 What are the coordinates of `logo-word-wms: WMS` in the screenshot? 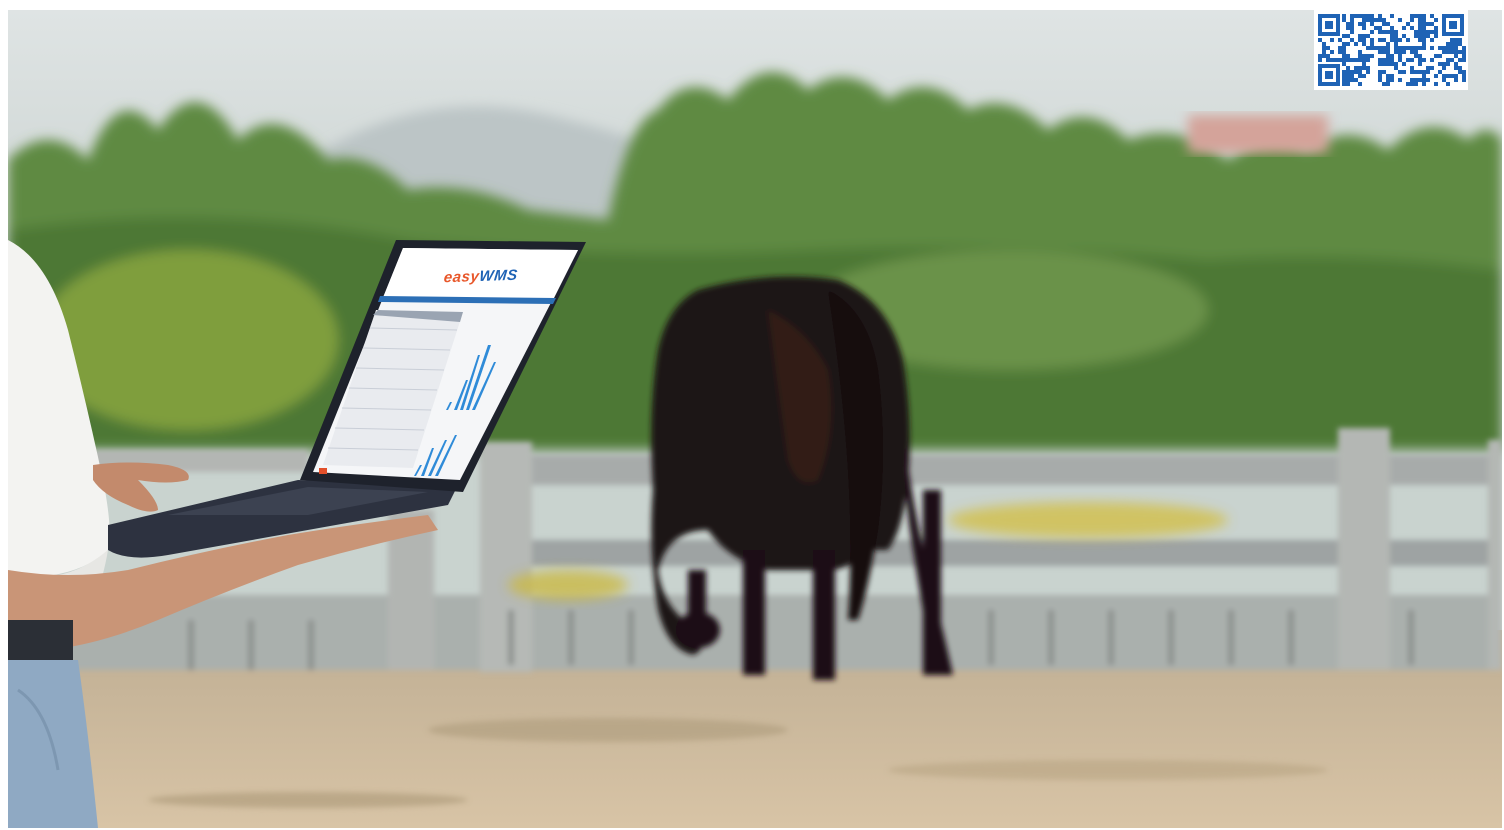 It's located at (498, 276).